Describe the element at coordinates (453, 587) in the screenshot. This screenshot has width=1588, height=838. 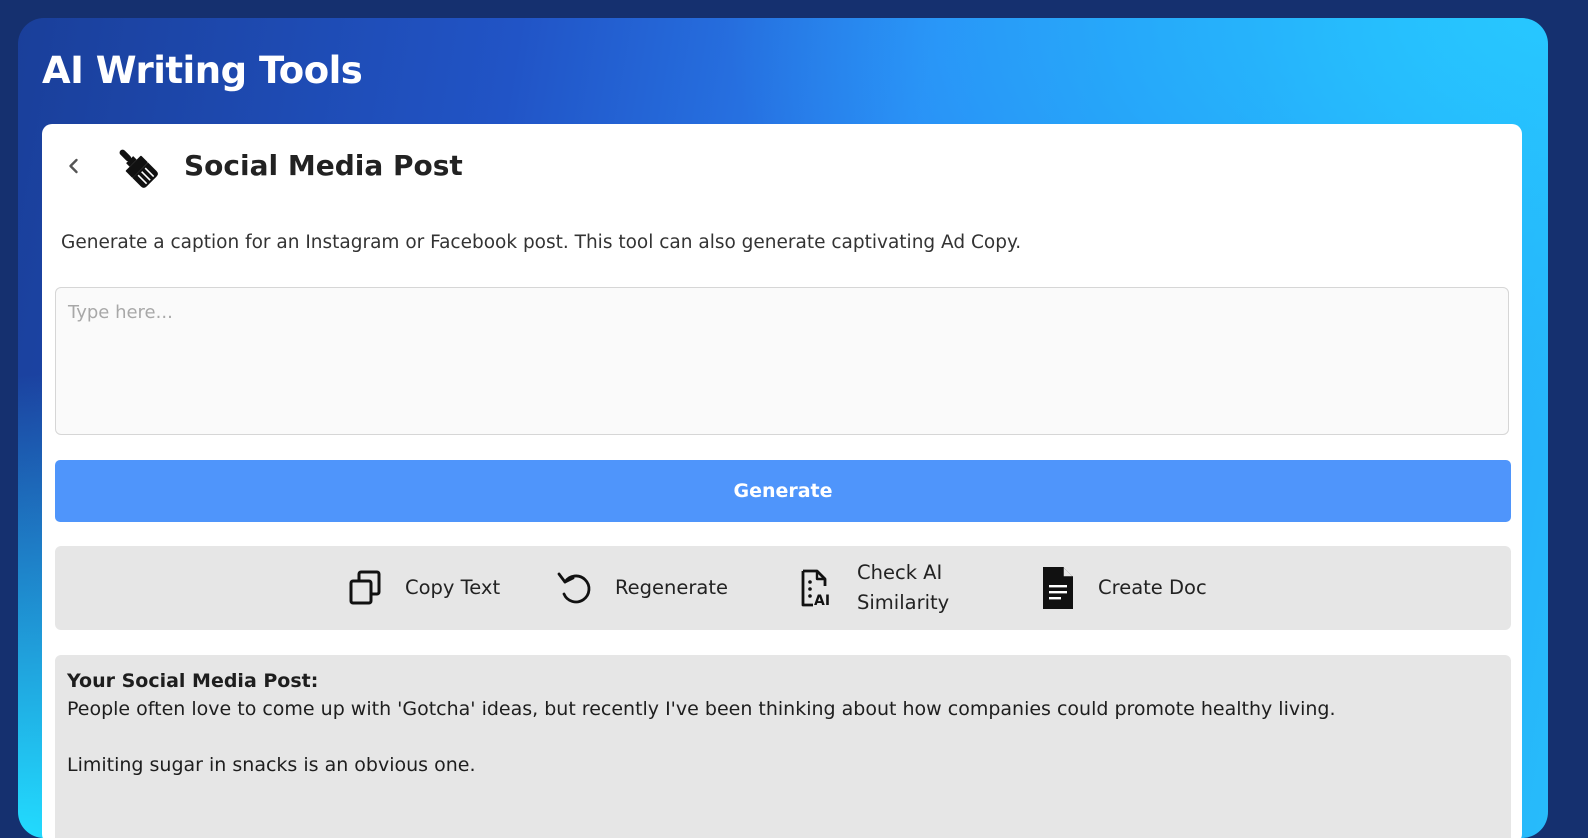
I see `copy-text-label: Copy Text` at that location.